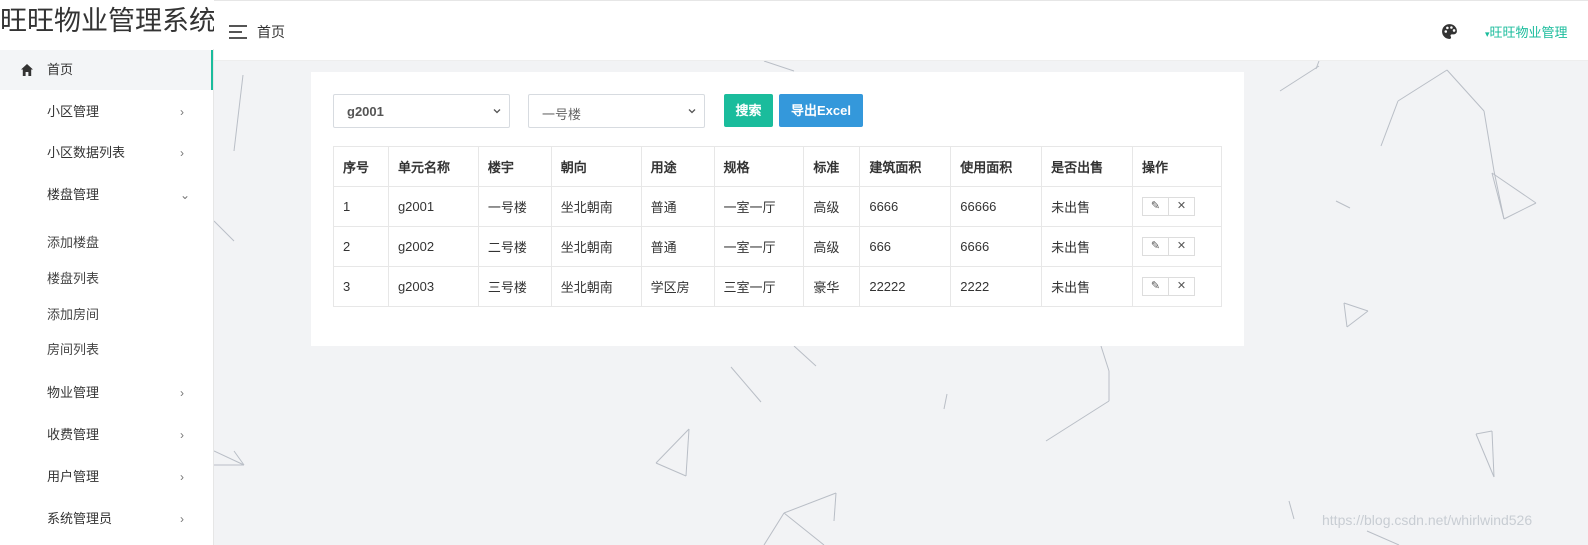  Describe the element at coordinates (905, 286) in the screenshot. I see `table-cell: 22222` at that location.